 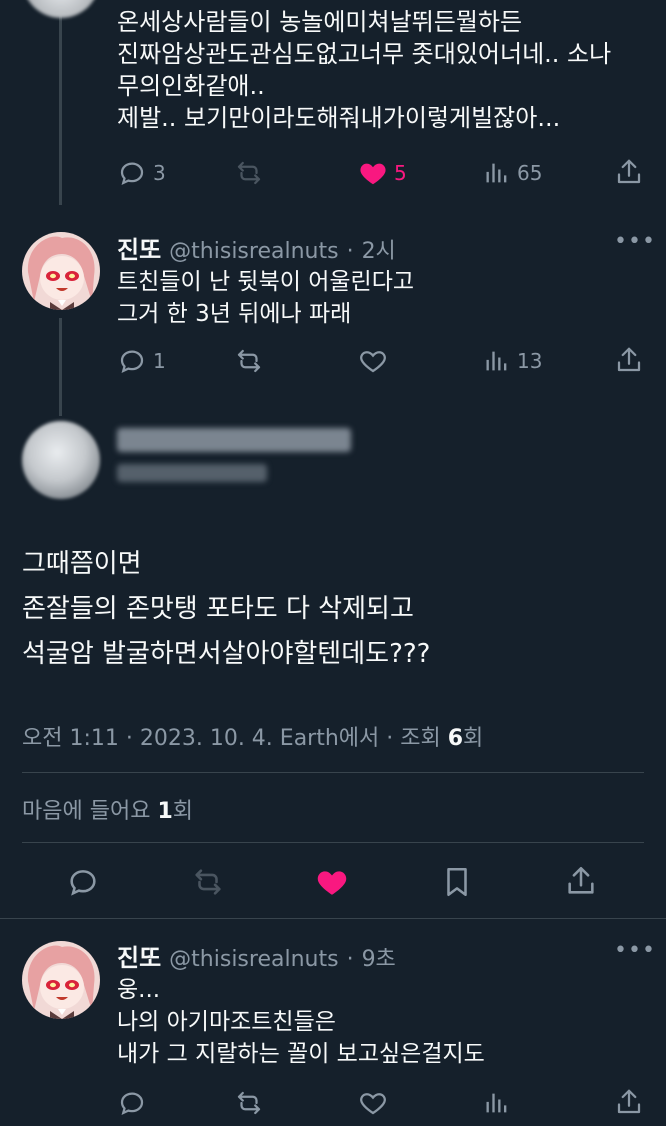 I want to click on reply-count: 1, so click(x=159, y=361).